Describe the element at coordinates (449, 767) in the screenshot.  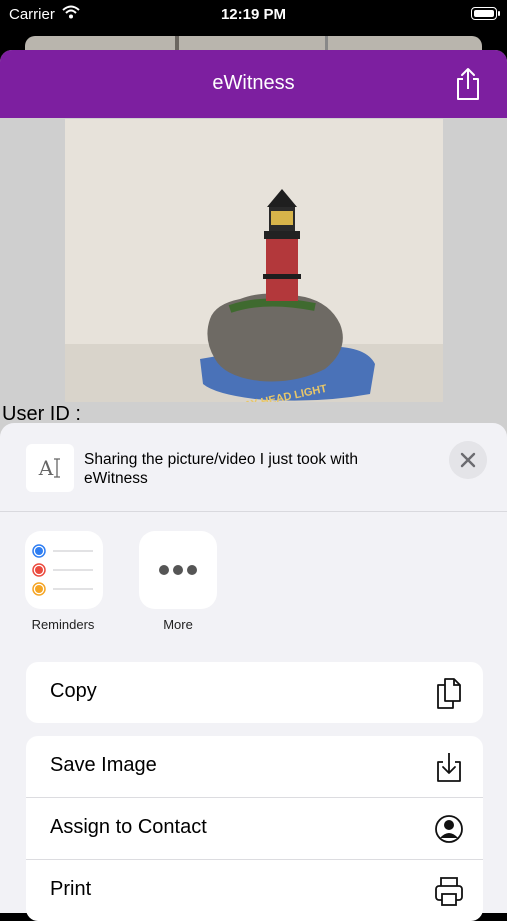
I see `save-icon` at that location.